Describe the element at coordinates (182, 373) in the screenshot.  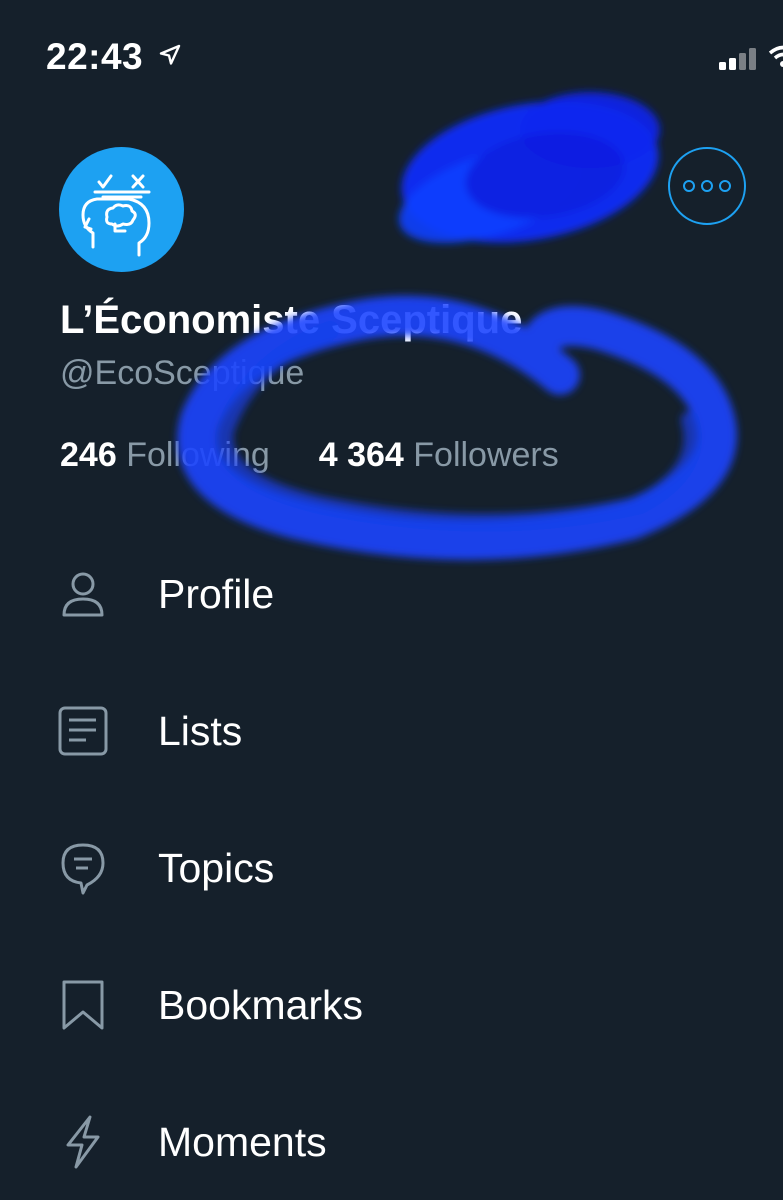
I see `handle: @EcoSceptique` at that location.